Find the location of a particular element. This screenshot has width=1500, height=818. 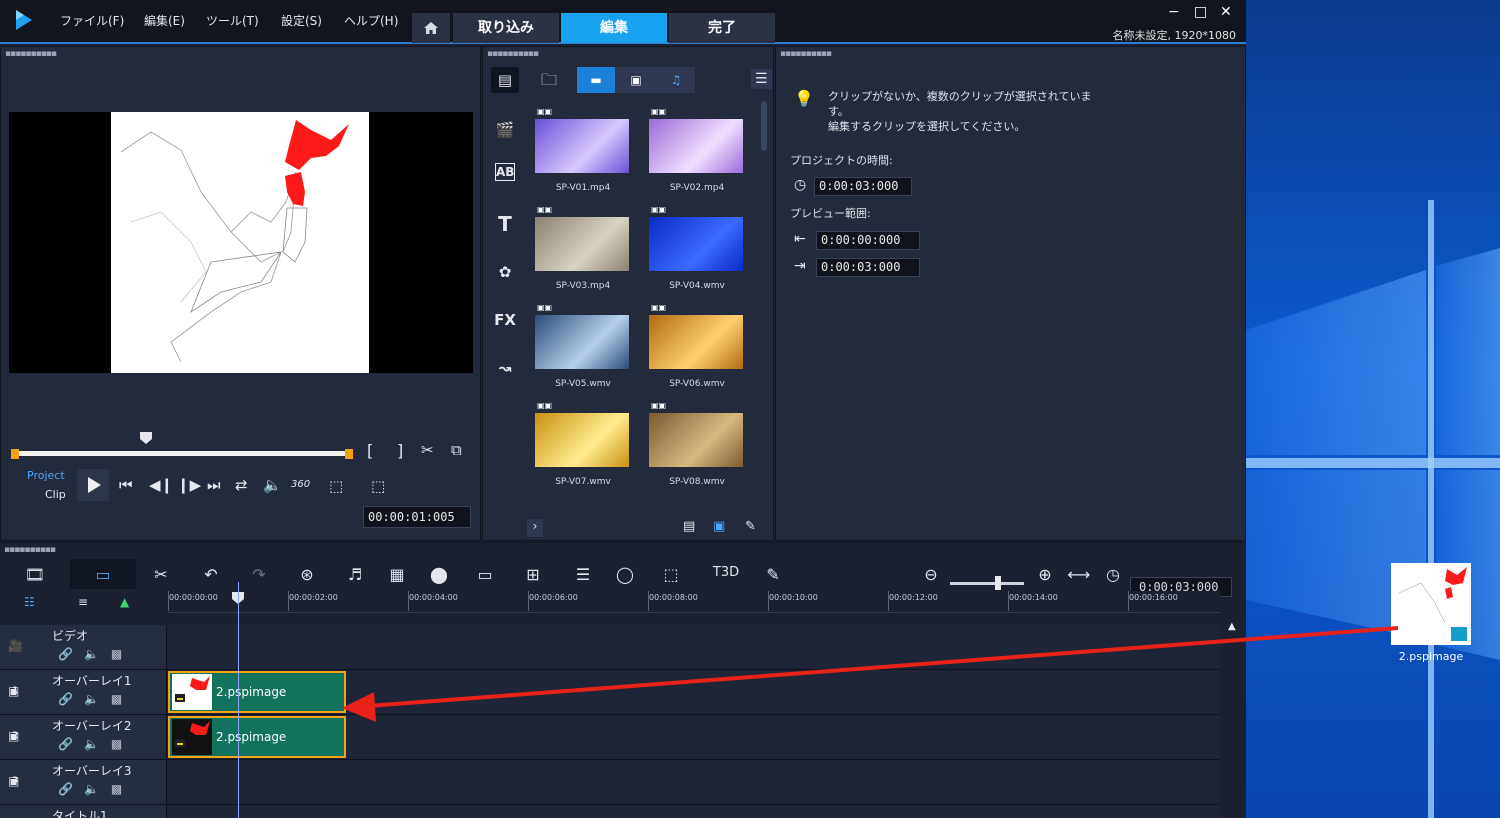

auto-music-icon: ♬ is located at coordinates (355, 574).